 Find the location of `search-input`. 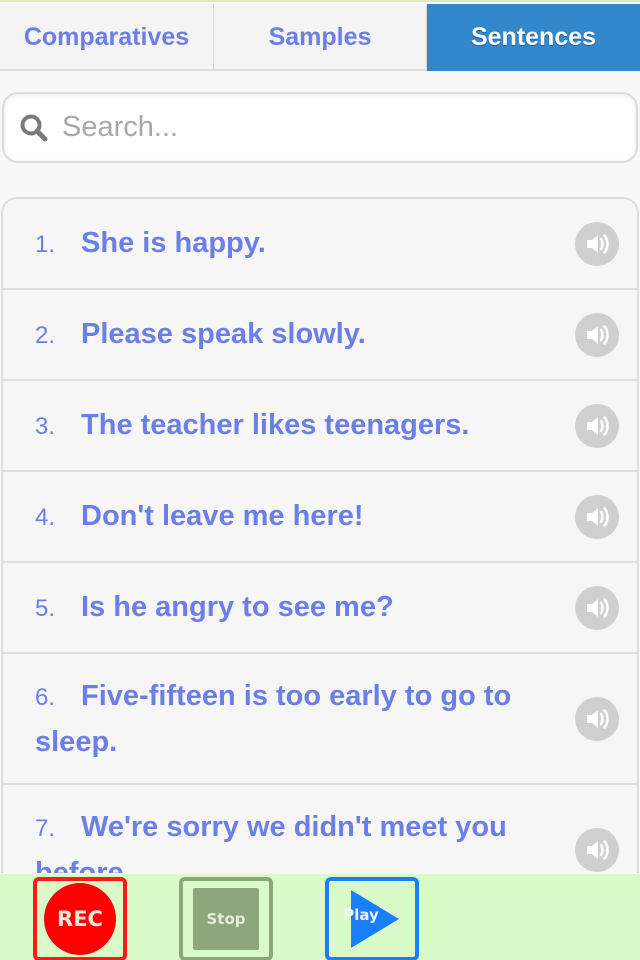

search-input is located at coordinates (349, 127).